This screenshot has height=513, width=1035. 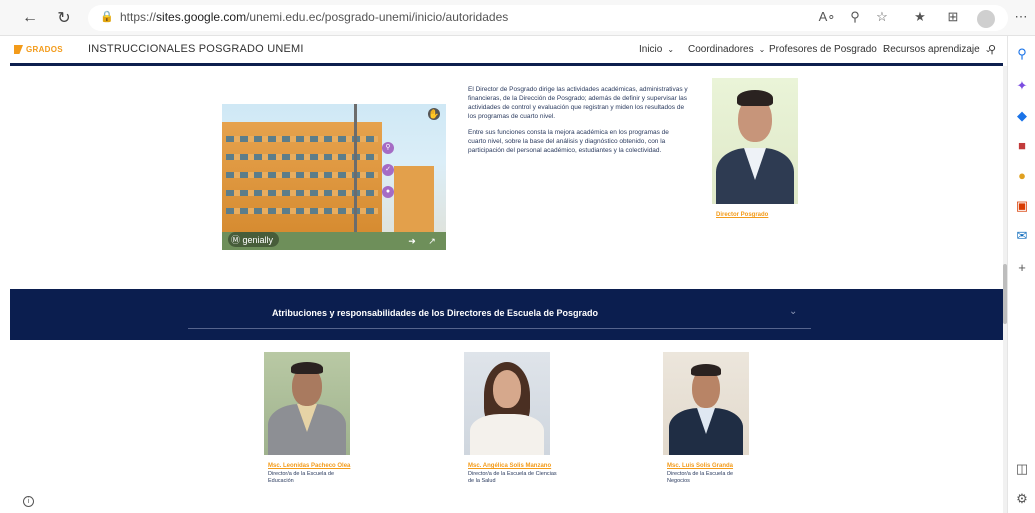 What do you see at coordinates (30, 18) in the screenshot?
I see `back-arrow-icon: ←` at bounding box center [30, 18].